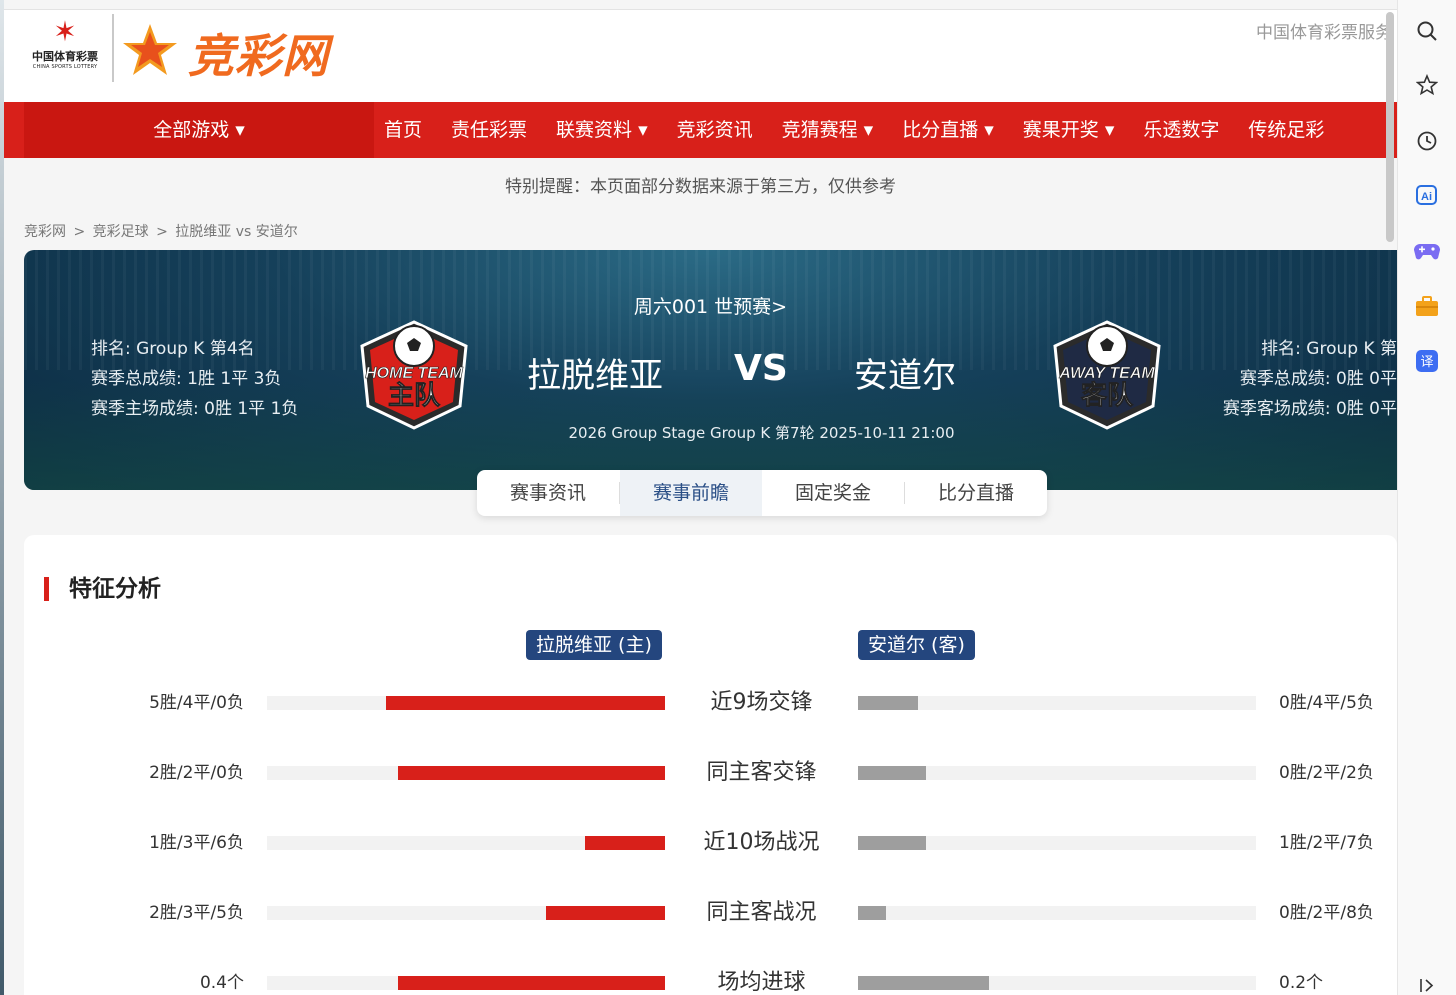  I want to click on away-badge-line1: AWAY TEAM, so click(1106, 373).